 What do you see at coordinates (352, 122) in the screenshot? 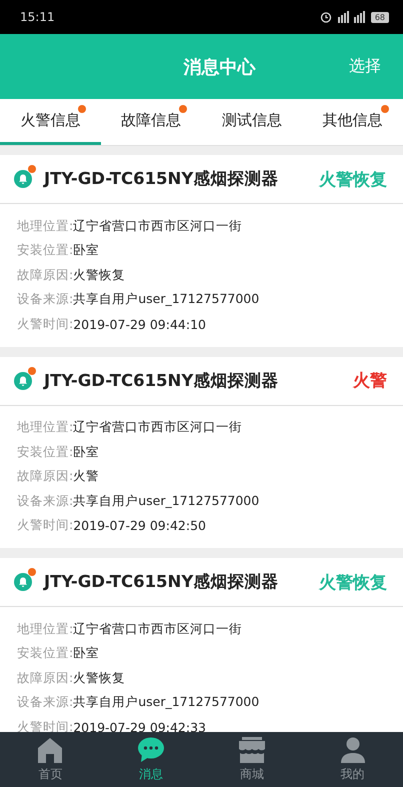
I see `tab: 其他信息` at bounding box center [352, 122].